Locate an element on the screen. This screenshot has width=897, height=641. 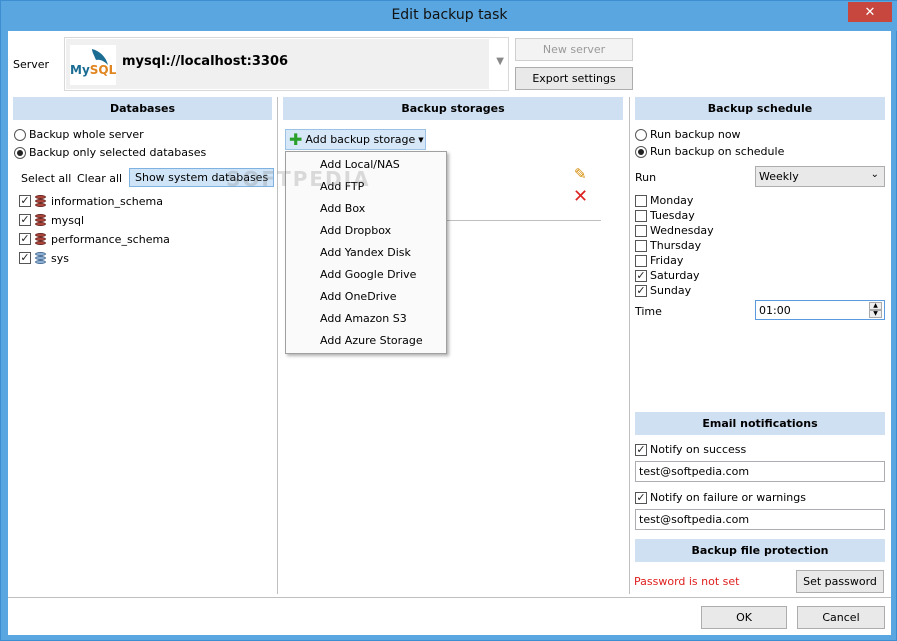
backup-whole-server-option: Backup whole server is located at coordinates (79, 134).